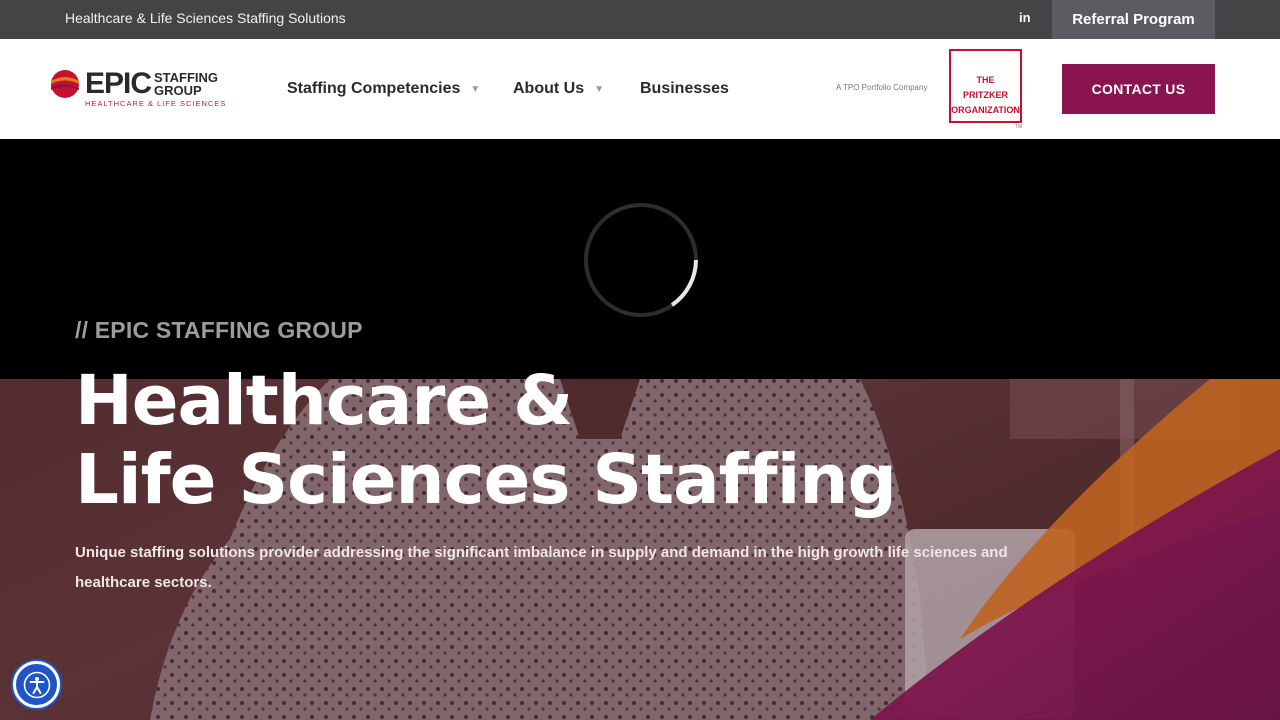 The width and height of the screenshot is (1280, 720). I want to click on logo-staffing-text: STAFFING GROUP, so click(186, 84).